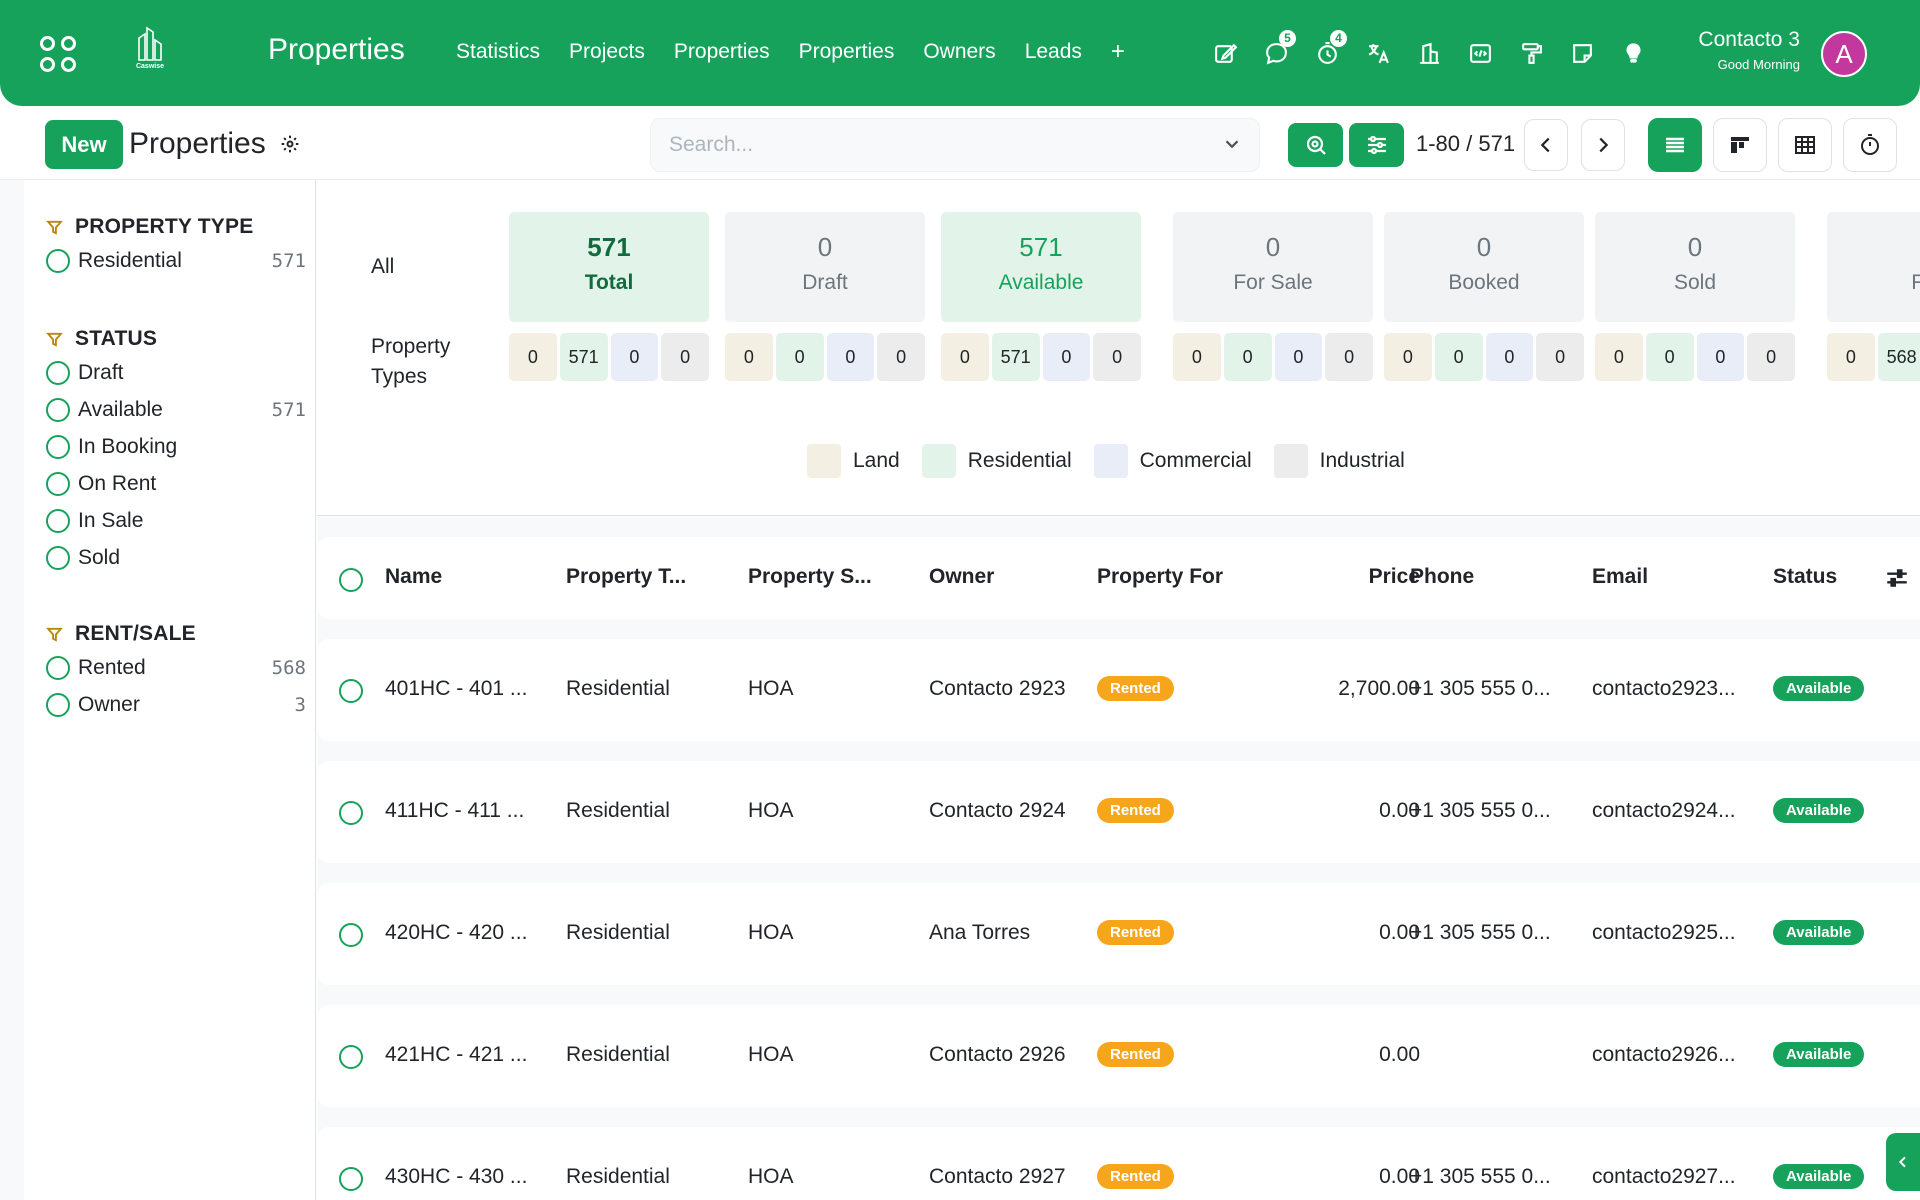 The width and height of the screenshot is (1920, 1200). I want to click on stat-card-total: 571 Total, so click(609, 267).